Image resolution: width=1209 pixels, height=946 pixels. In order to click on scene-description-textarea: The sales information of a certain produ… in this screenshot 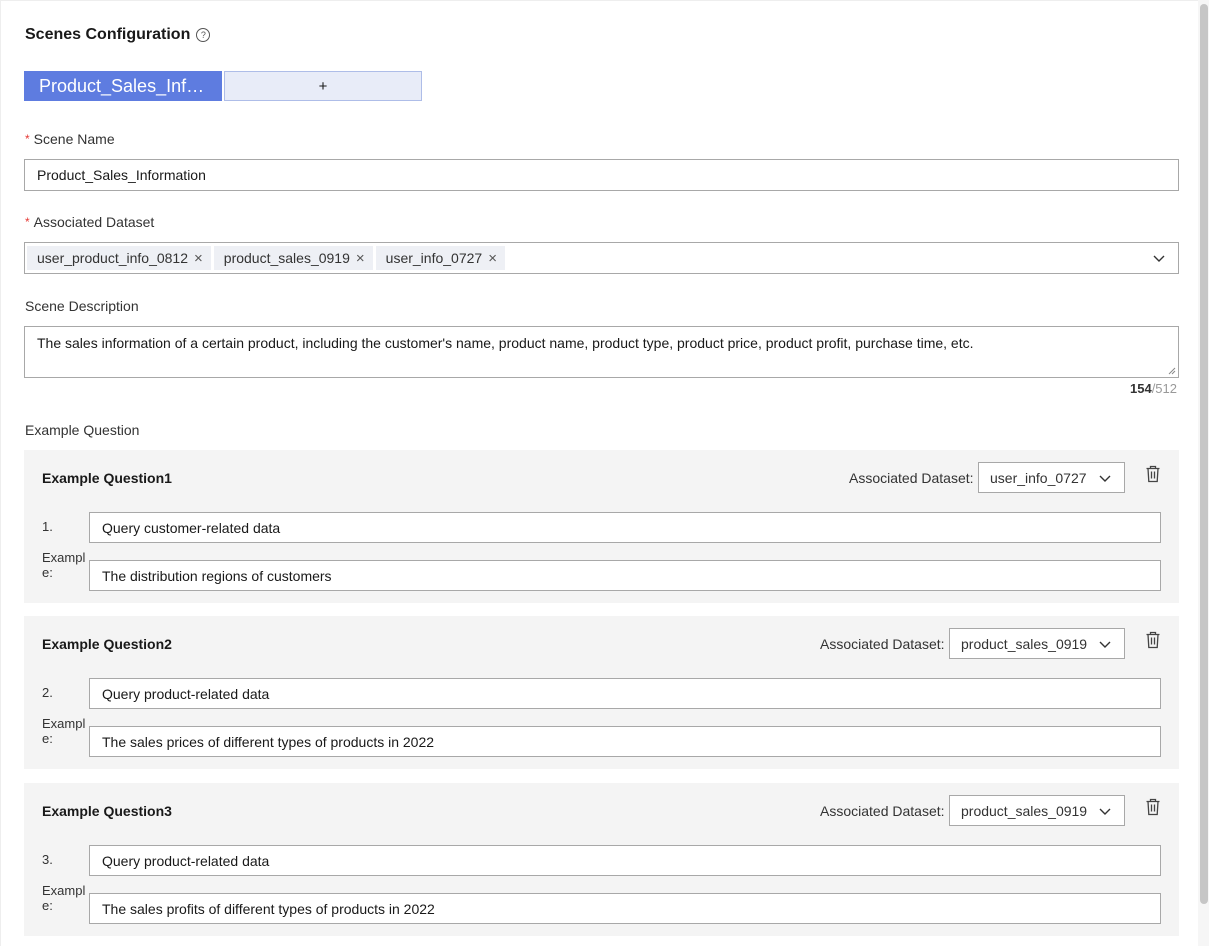, I will do `click(601, 352)`.